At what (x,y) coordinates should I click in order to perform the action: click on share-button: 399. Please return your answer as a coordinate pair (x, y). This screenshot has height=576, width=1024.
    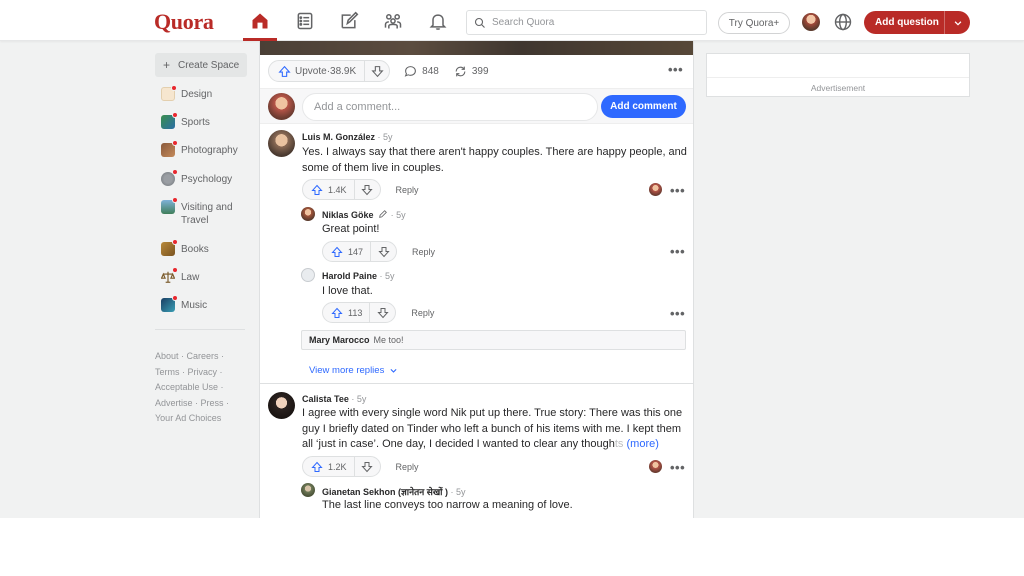
    Looking at the image, I should click on (471, 71).